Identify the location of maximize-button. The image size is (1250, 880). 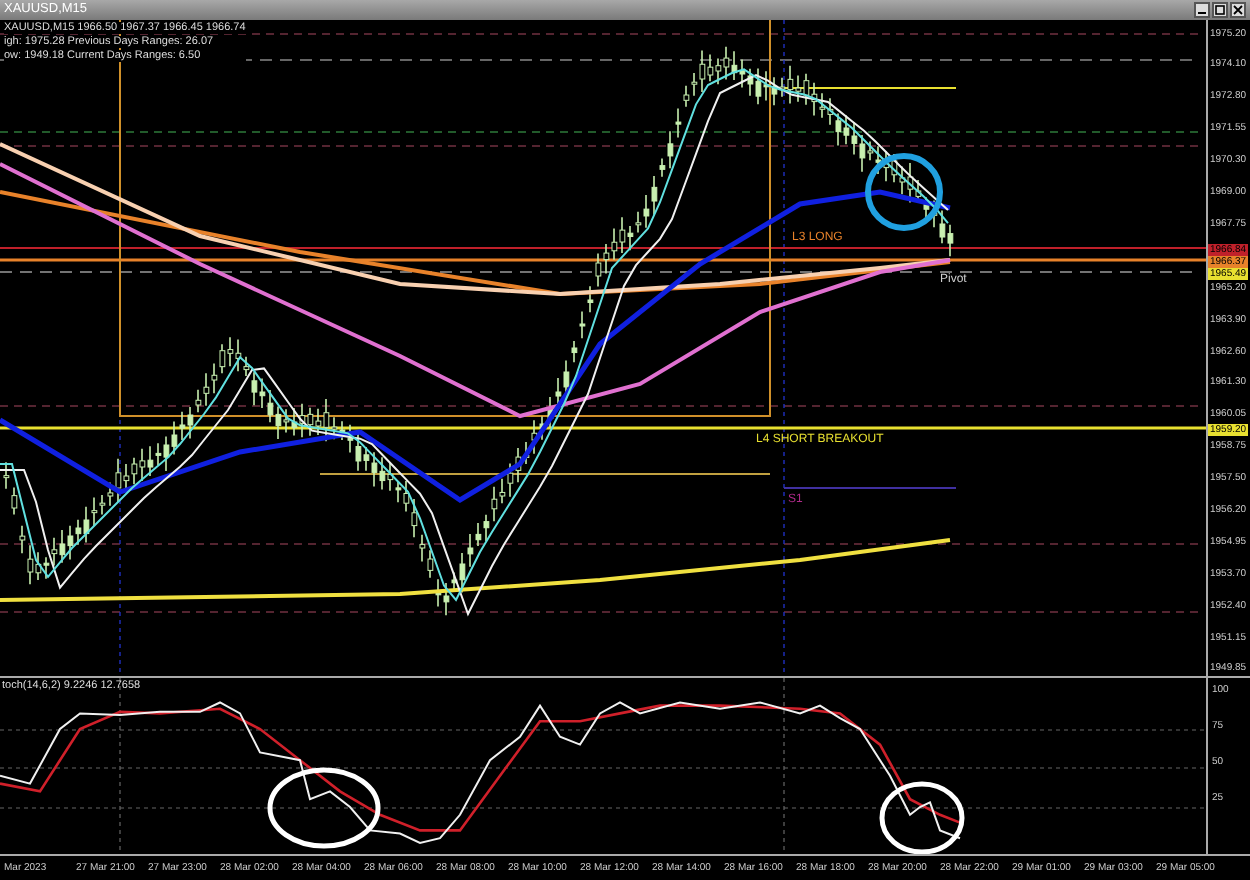
(1220, 9).